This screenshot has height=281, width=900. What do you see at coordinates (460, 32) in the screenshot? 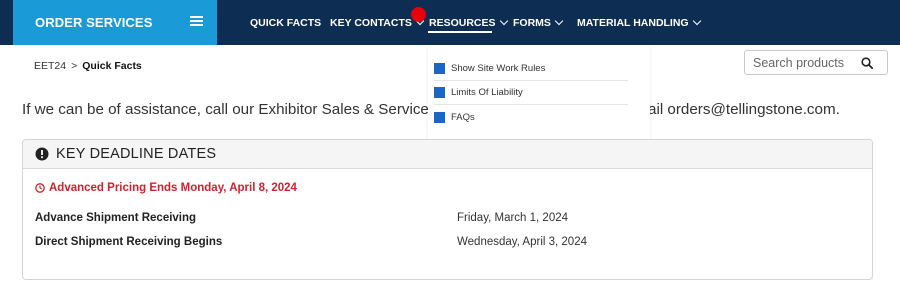
I see `active-nav-underline` at bounding box center [460, 32].